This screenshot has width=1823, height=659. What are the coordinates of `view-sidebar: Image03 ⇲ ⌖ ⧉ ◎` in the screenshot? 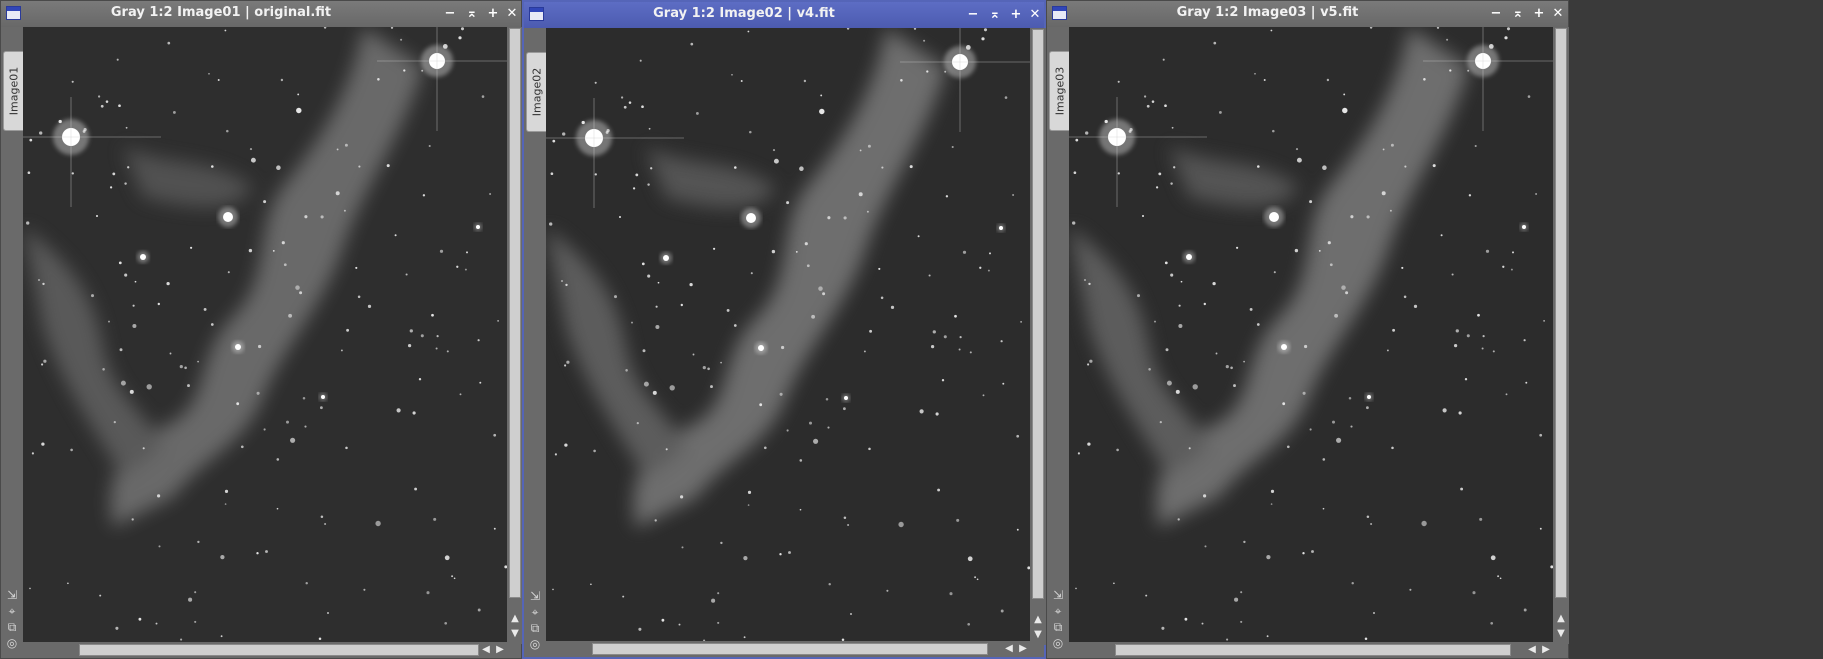 It's located at (1058, 342).